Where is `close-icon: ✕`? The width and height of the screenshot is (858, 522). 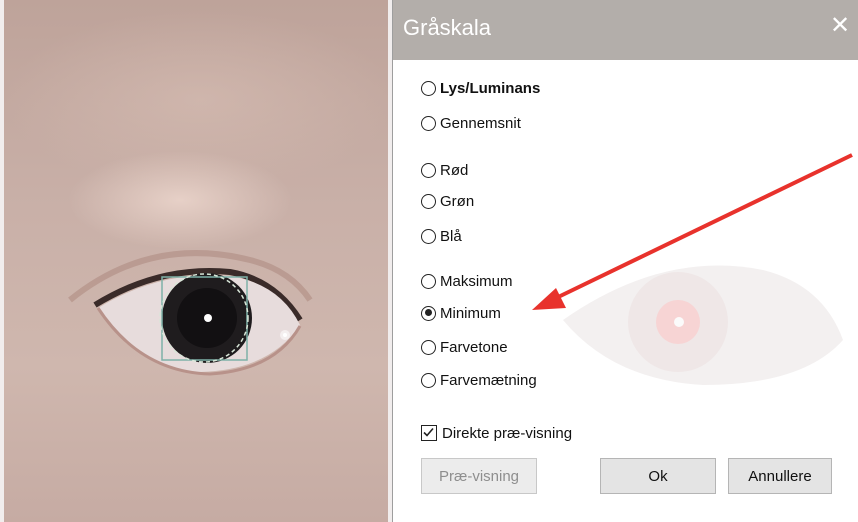 close-icon: ✕ is located at coordinates (840, 26).